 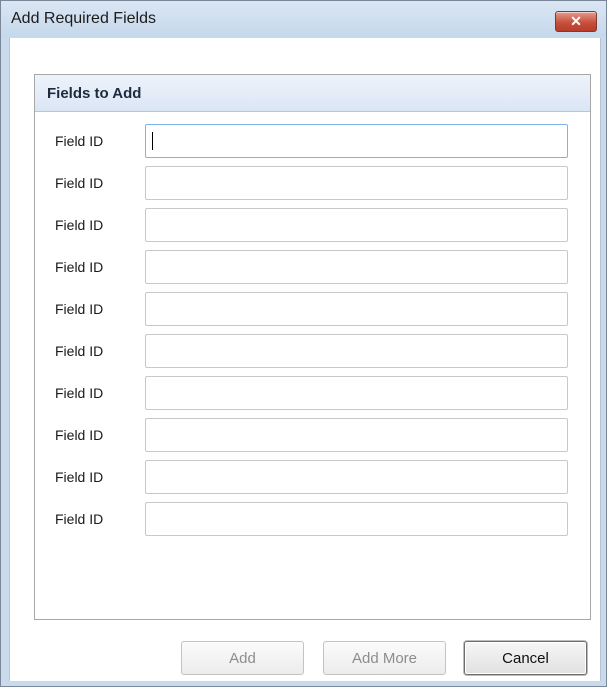 What do you see at coordinates (303, 19) in the screenshot?
I see `title-bar: Add Required Fields ✕` at bounding box center [303, 19].